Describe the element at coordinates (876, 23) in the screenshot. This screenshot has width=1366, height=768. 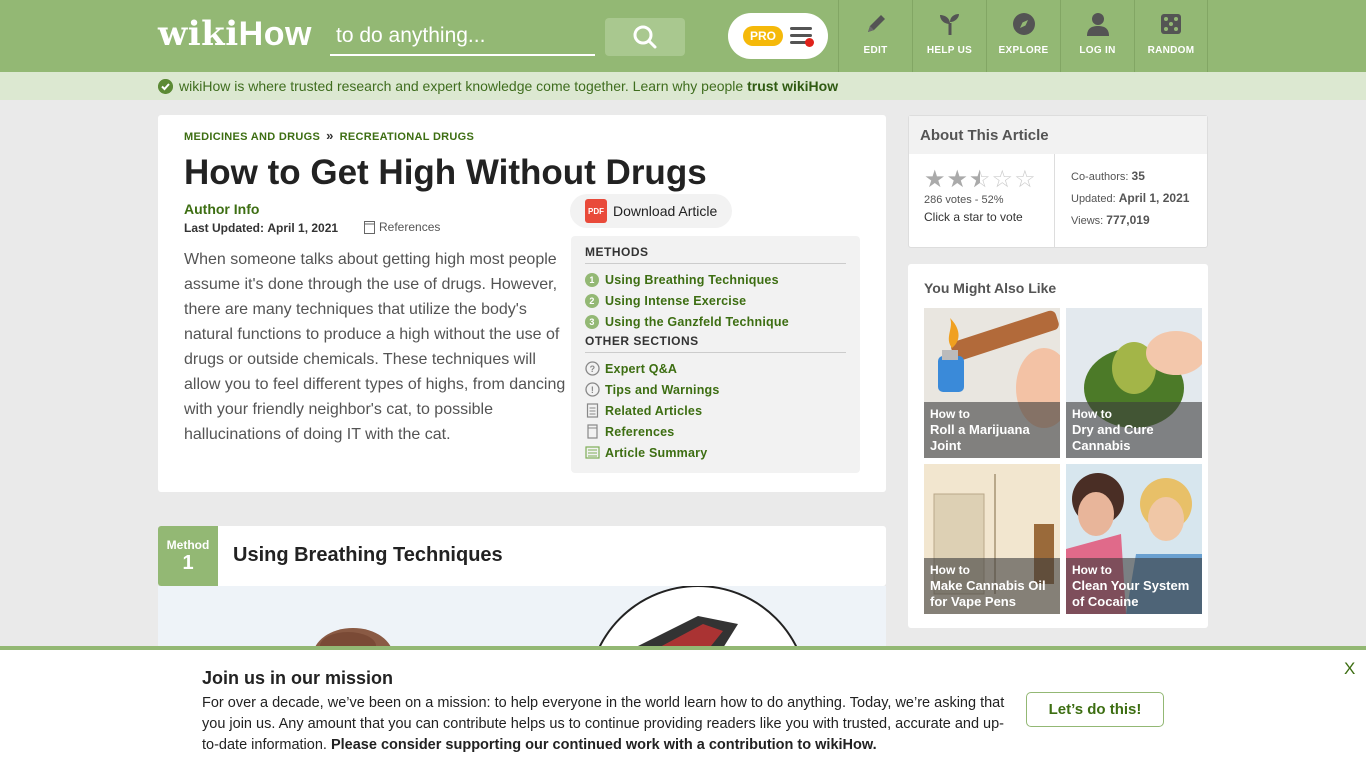
I see `pencil-icon` at that location.